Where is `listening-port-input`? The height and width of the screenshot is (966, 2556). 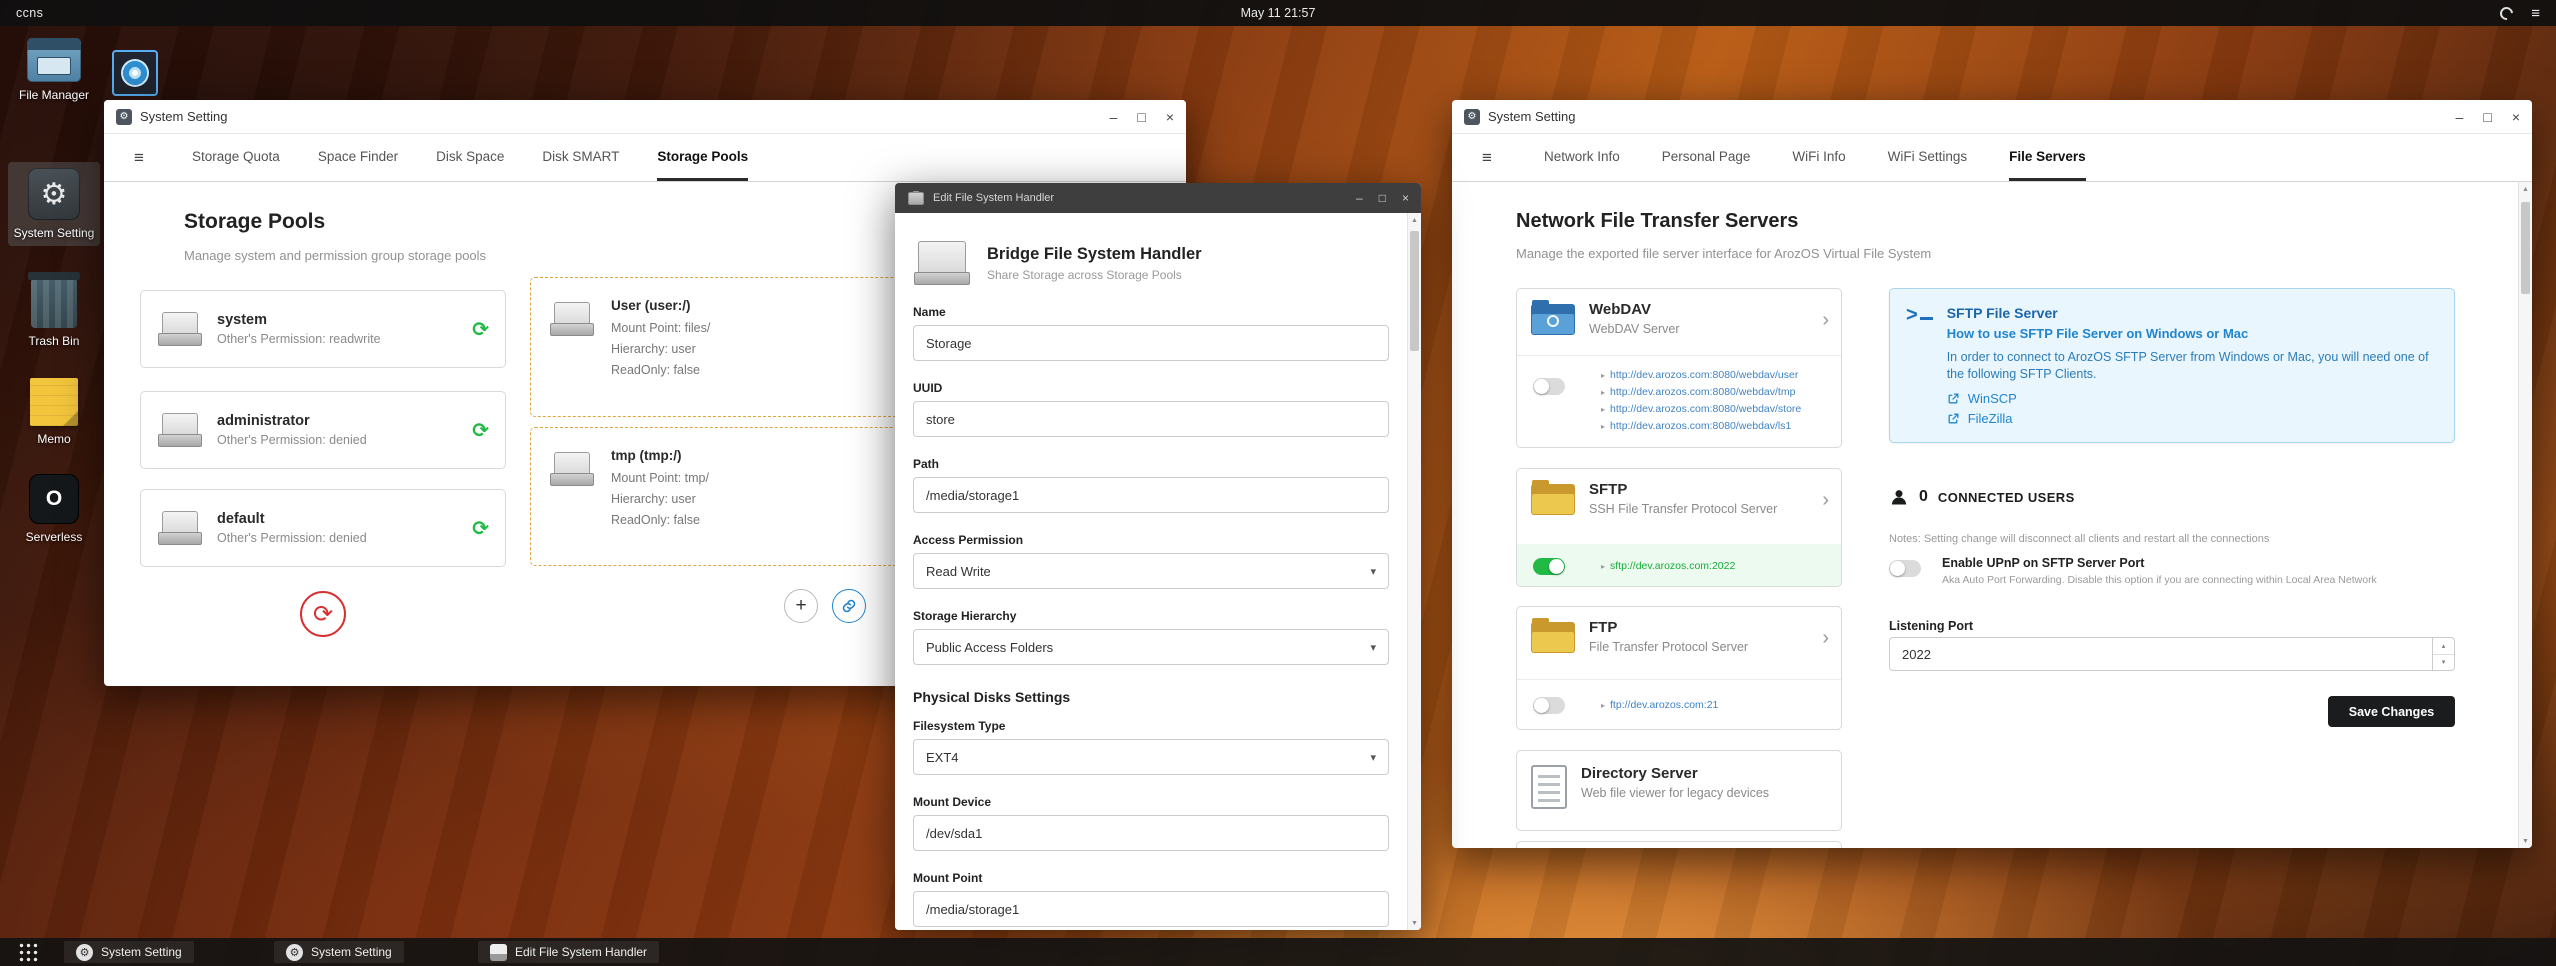 listening-port-input is located at coordinates (2161, 654).